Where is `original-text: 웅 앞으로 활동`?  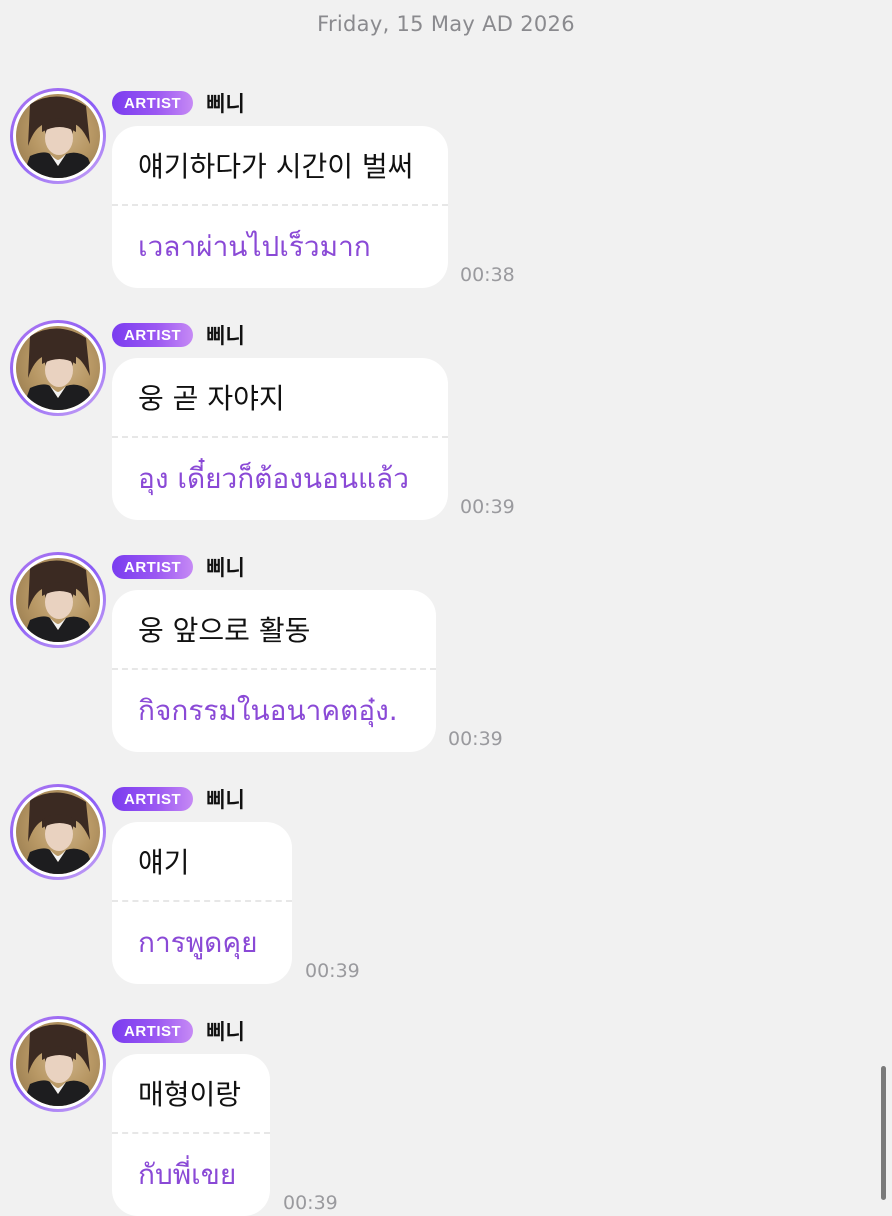 original-text: 웅 앞으로 활동 is located at coordinates (224, 630).